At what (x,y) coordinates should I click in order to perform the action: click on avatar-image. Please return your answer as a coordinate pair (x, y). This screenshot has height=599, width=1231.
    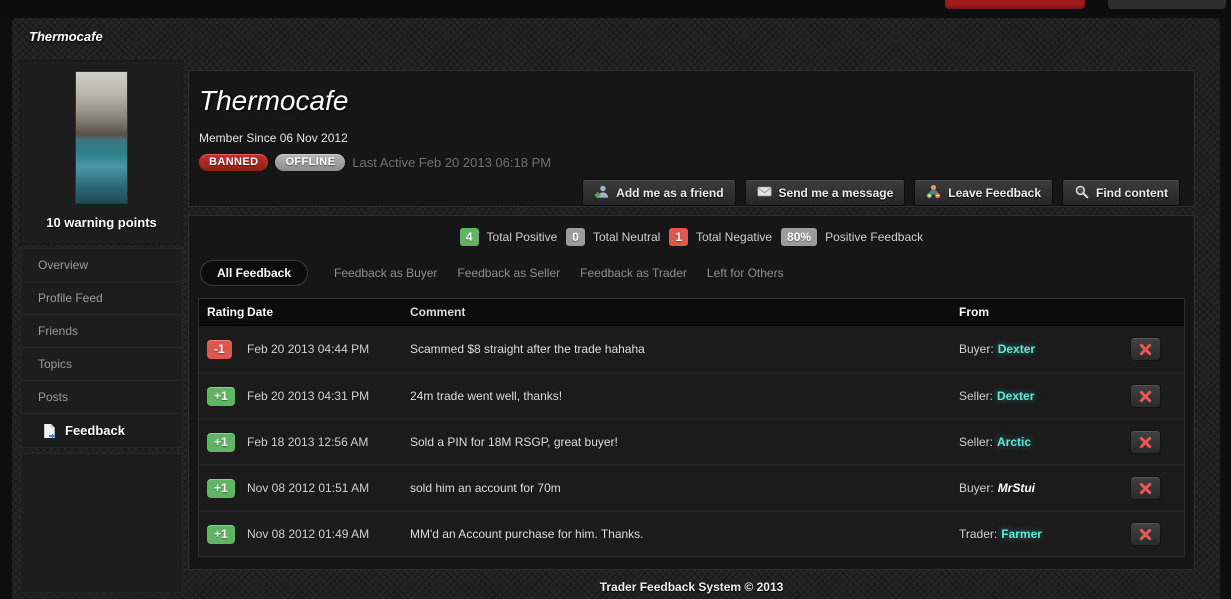
    Looking at the image, I should click on (101, 137).